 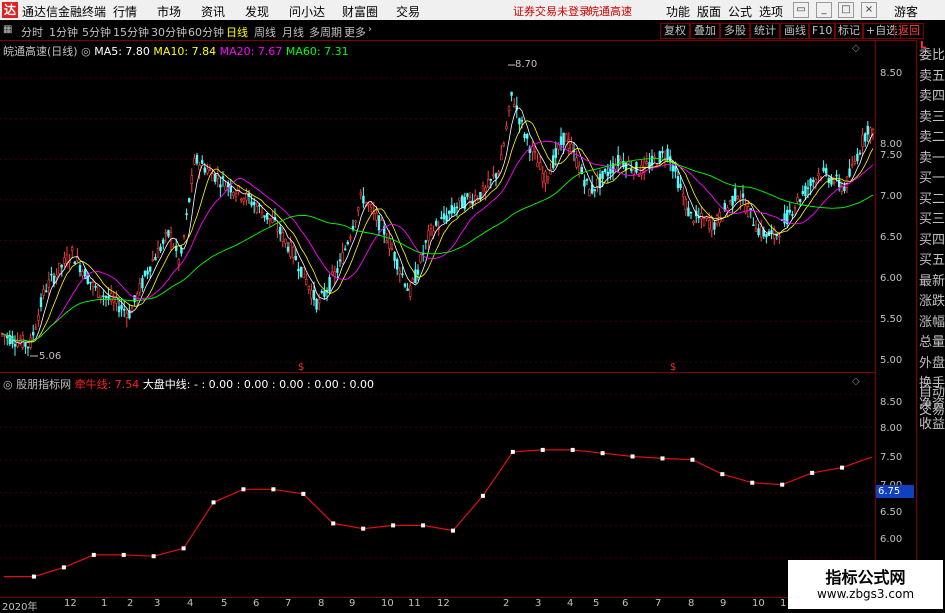 What do you see at coordinates (822, 31) in the screenshot?
I see `tool-f10: F10` at bounding box center [822, 31].